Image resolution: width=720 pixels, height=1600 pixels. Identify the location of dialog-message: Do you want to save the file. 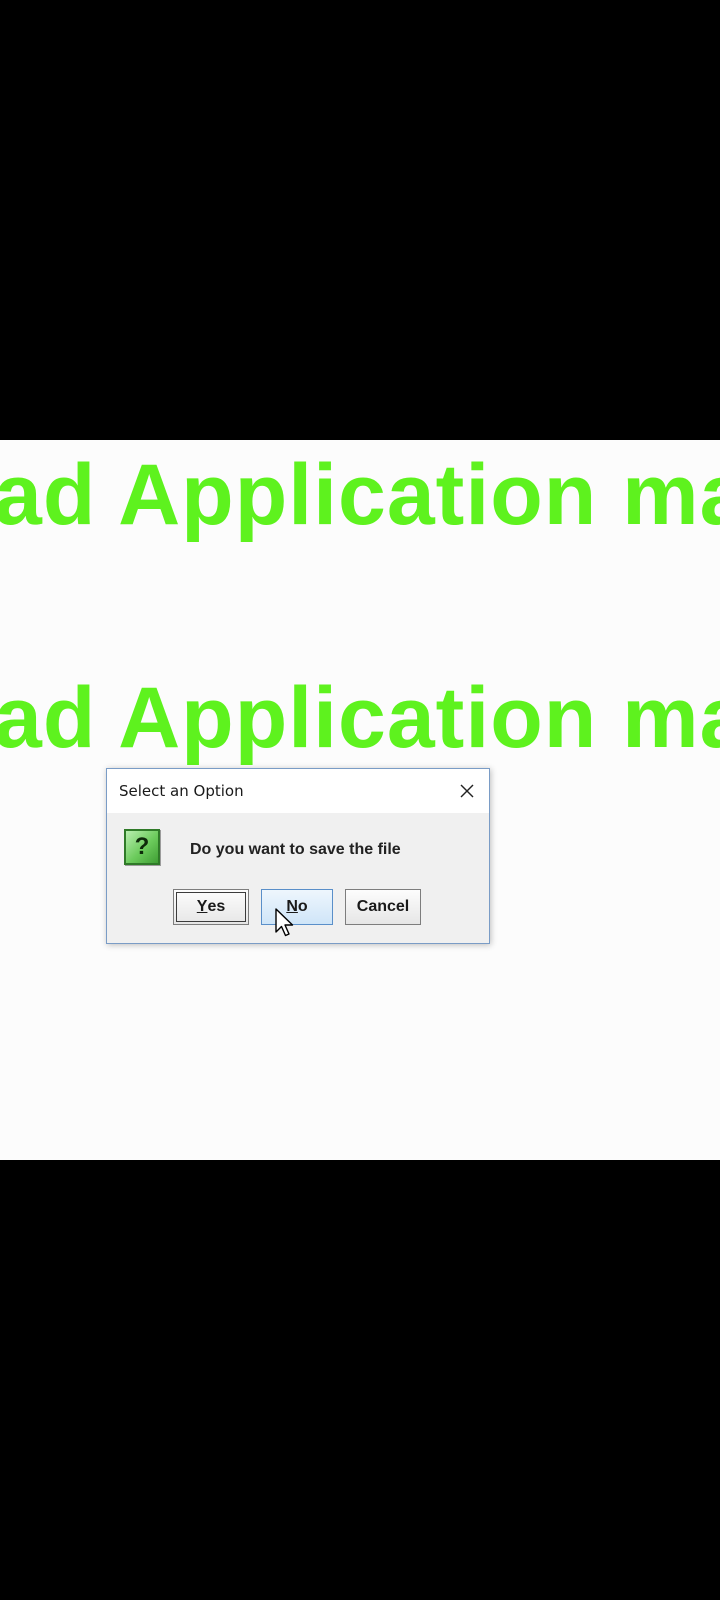
(295, 849).